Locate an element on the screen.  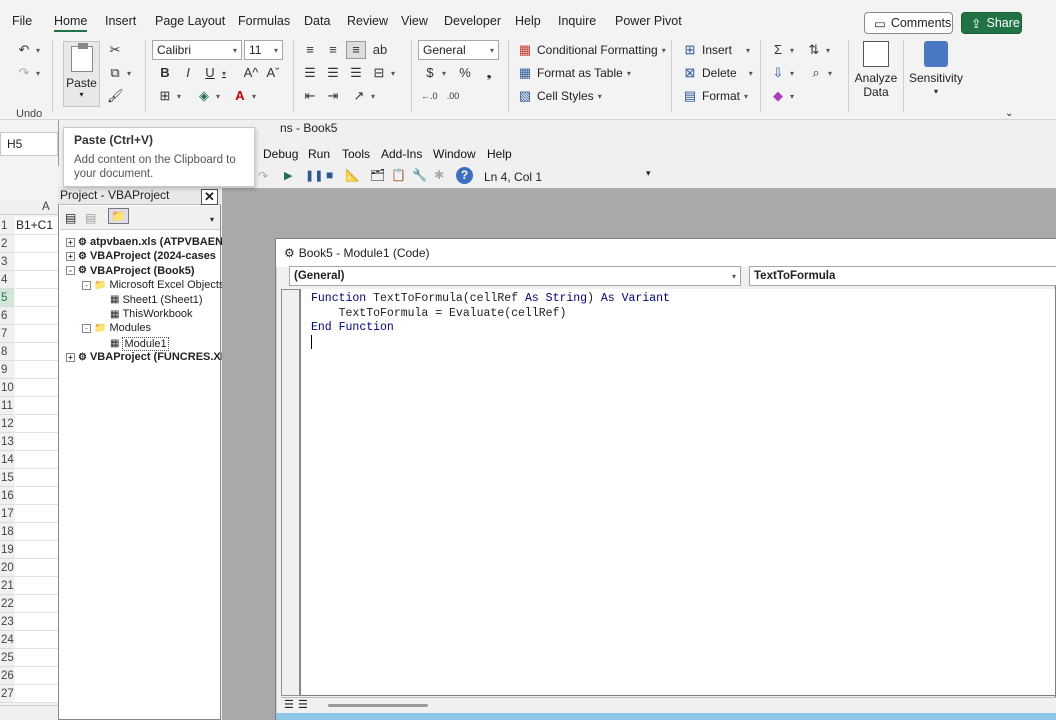
full-module-view-icon: ☰ is located at coordinates (303, 704).